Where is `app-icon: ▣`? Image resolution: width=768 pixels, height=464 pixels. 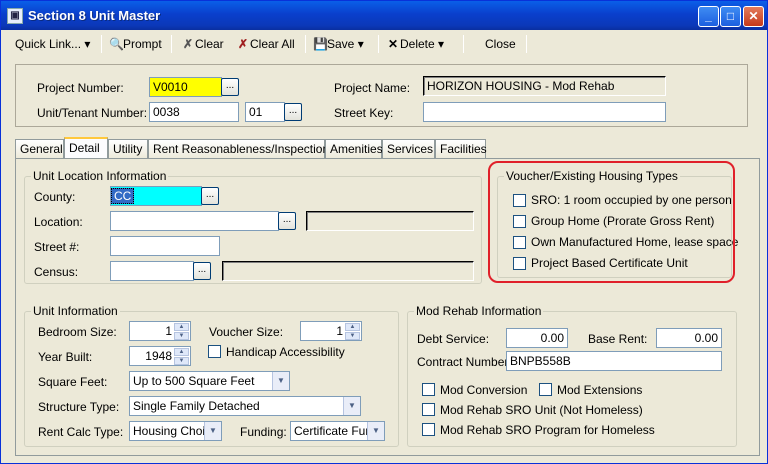 app-icon: ▣ is located at coordinates (15, 16).